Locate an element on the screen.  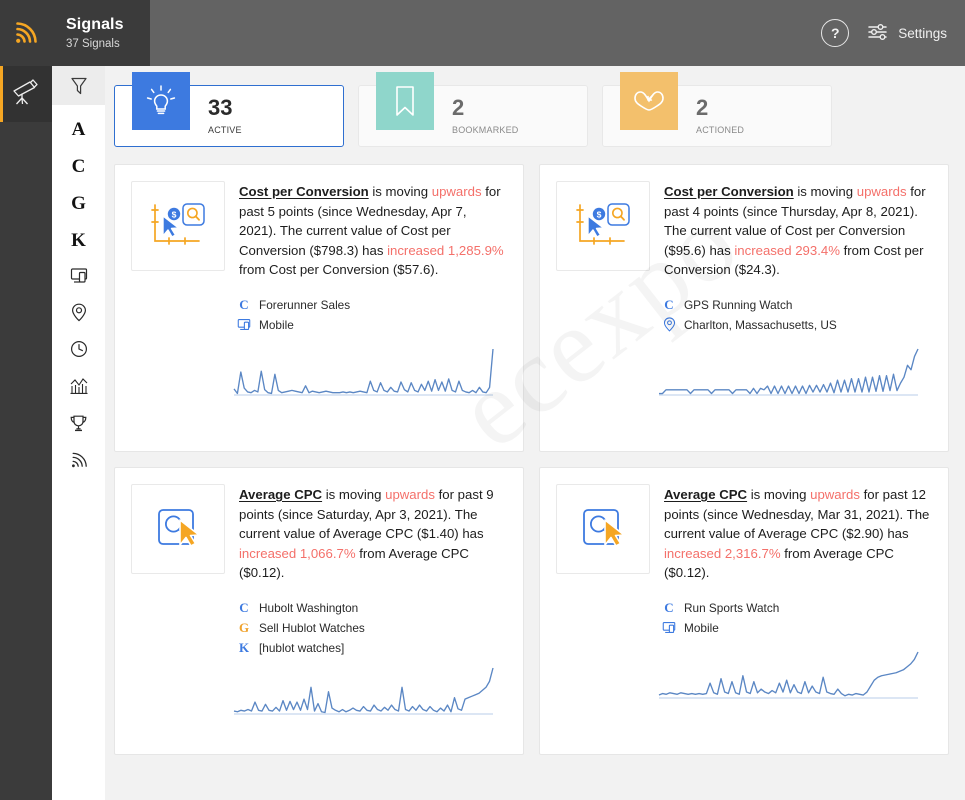
meta-row: K [hublot watches] is located at coordinates (372, 648).